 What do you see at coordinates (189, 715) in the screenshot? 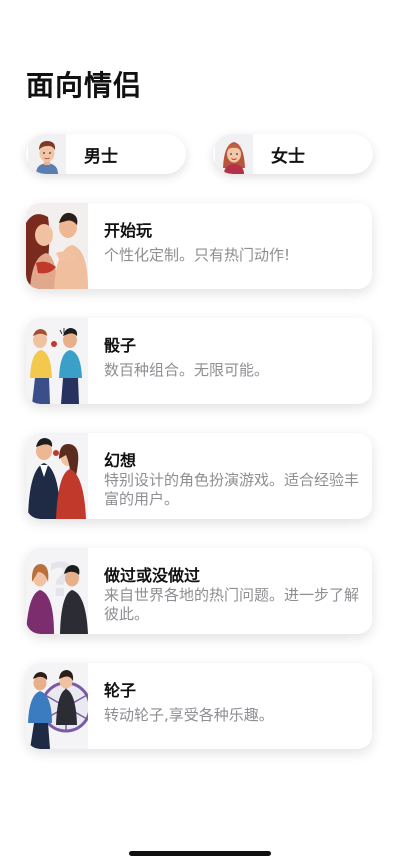
I see `game-description: 转动轮子,享受各种乐趣。` at bounding box center [189, 715].